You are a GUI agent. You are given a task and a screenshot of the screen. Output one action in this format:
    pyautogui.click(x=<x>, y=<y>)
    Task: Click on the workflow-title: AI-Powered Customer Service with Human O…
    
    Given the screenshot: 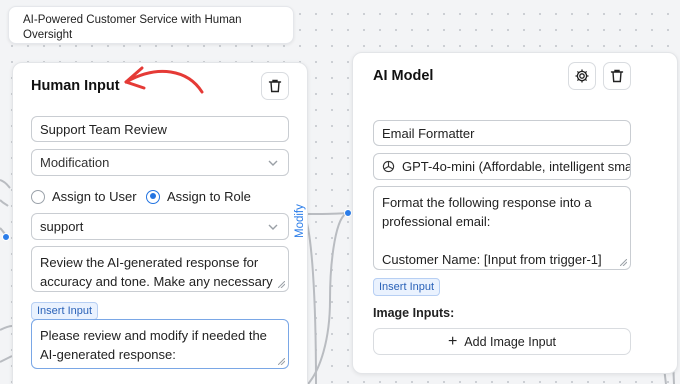 What is the action you would take?
    pyautogui.click(x=132, y=27)
    